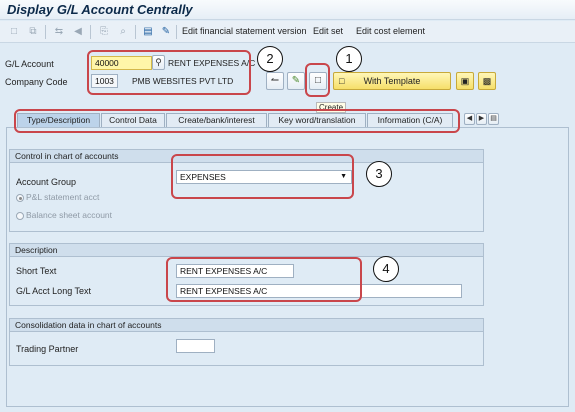 The width and height of the screenshot is (575, 412). What do you see at coordinates (69, 215) in the screenshot?
I see `balance-sheet-label: Balance sheet account` at bounding box center [69, 215].